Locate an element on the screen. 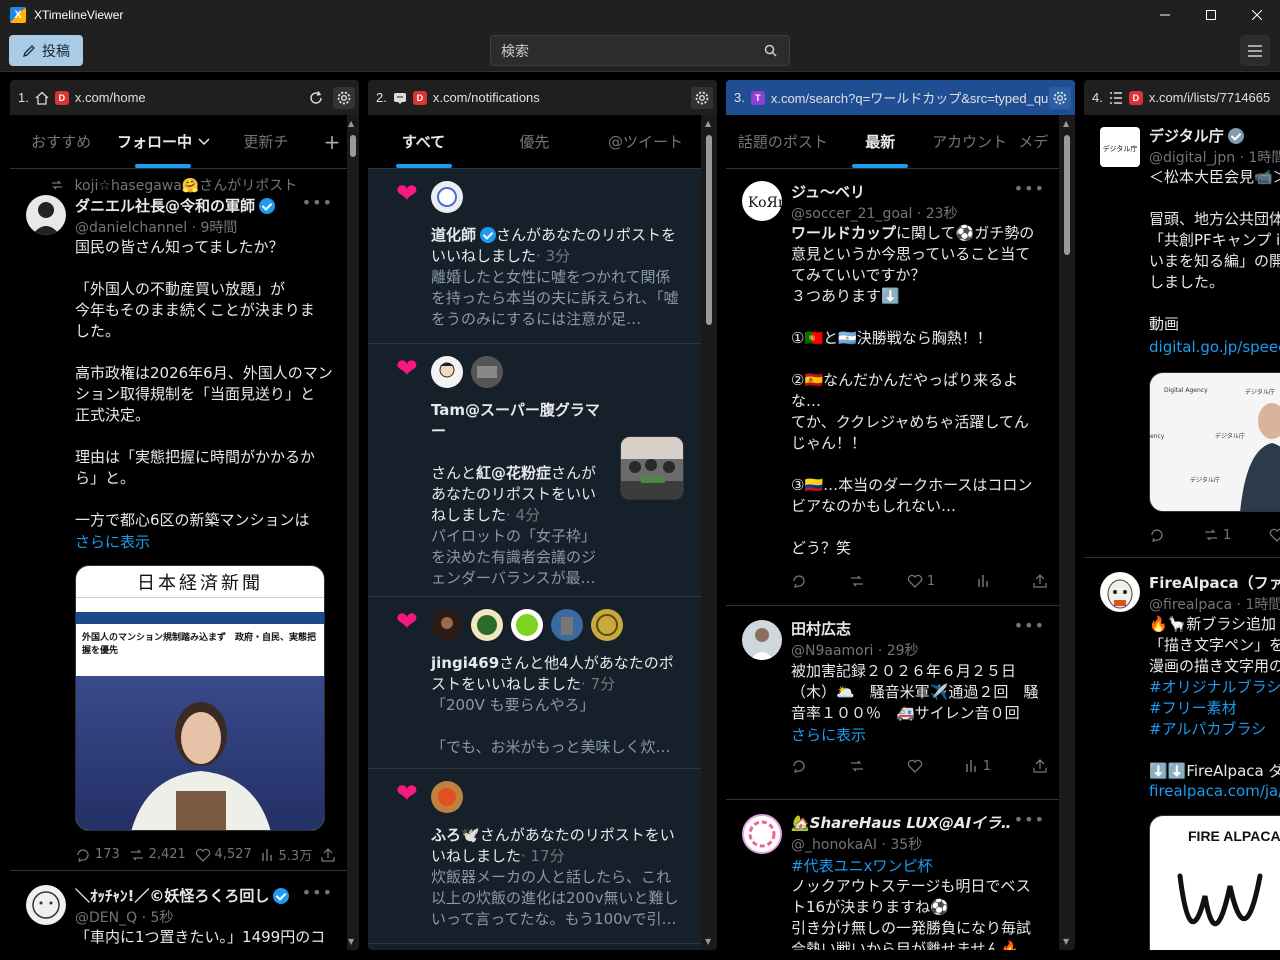 Image resolution: width=1280 pixels, height=960 pixels. author-name: FireAlpaca（ファイ is located at coordinates (1214, 582).